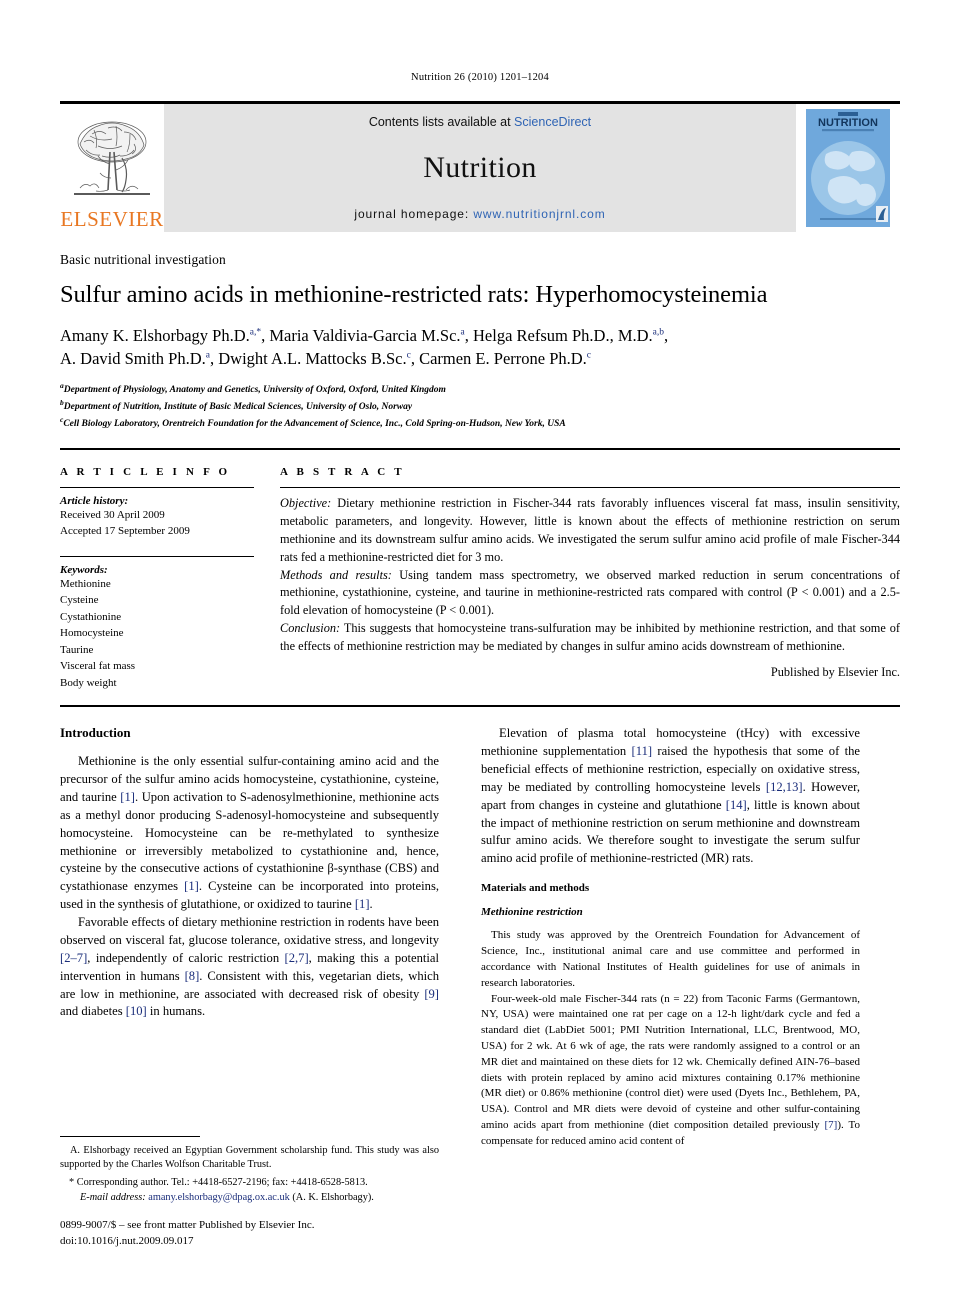 This screenshot has width=960, height=1290. What do you see at coordinates (95, 733) in the screenshot?
I see `introduction-heading: Introduction` at bounding box center [95, 733].